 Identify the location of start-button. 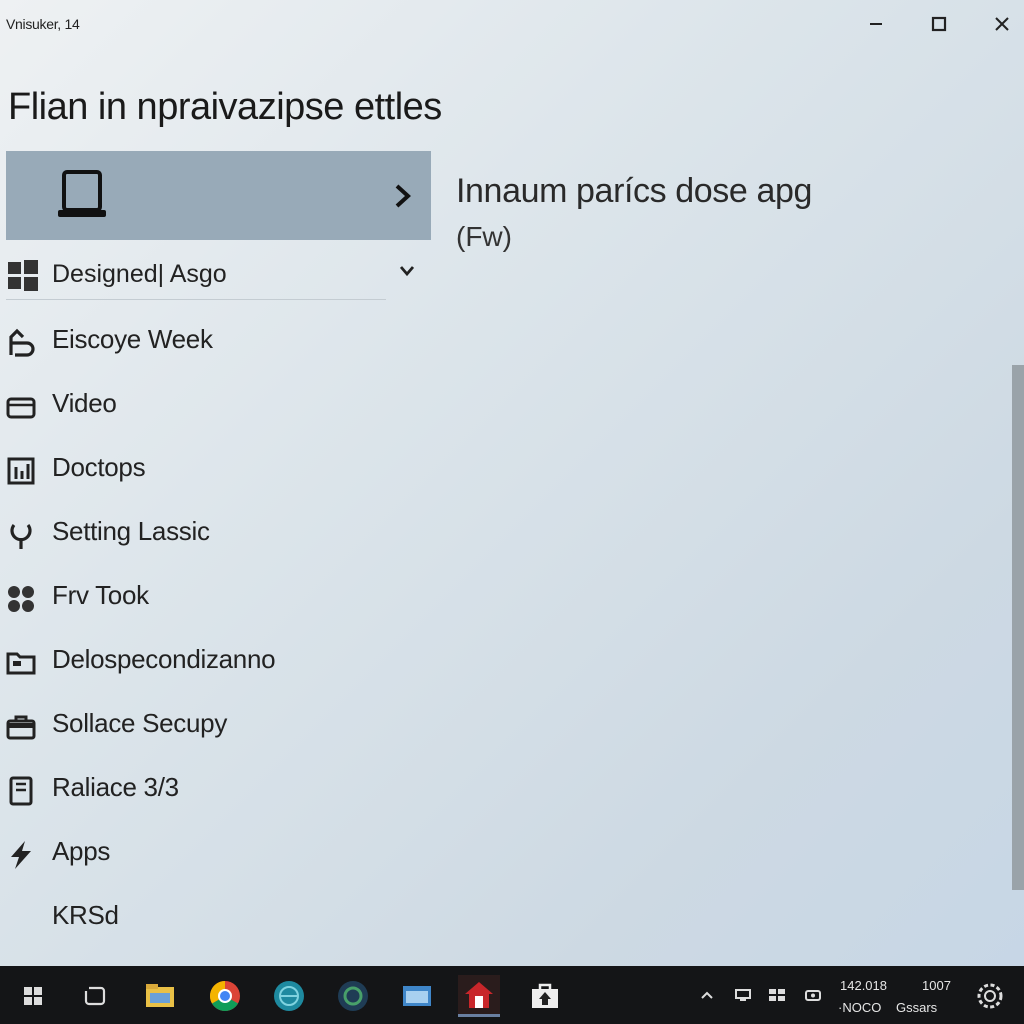
(33, 996).